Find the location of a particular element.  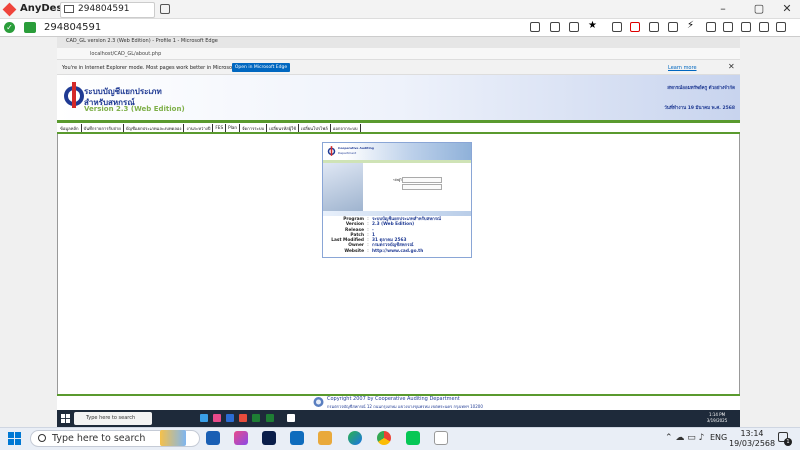

edge-icon is located at coordinates (355, 438).